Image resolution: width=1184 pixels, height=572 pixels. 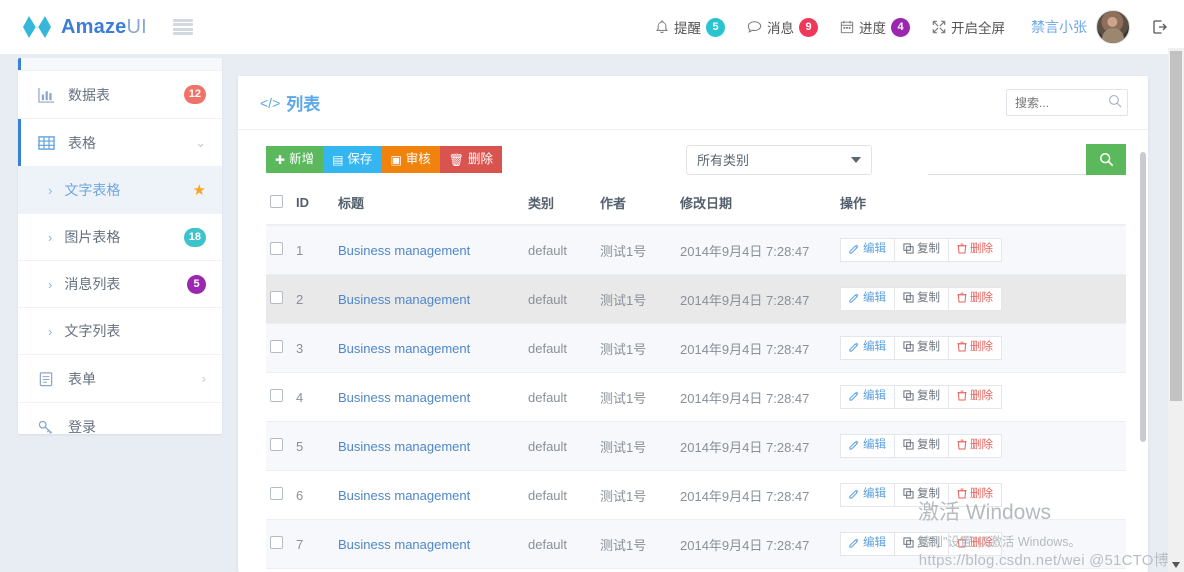 I want to click on nav-item-progress: 进度 4, so click(x=875, y=27).